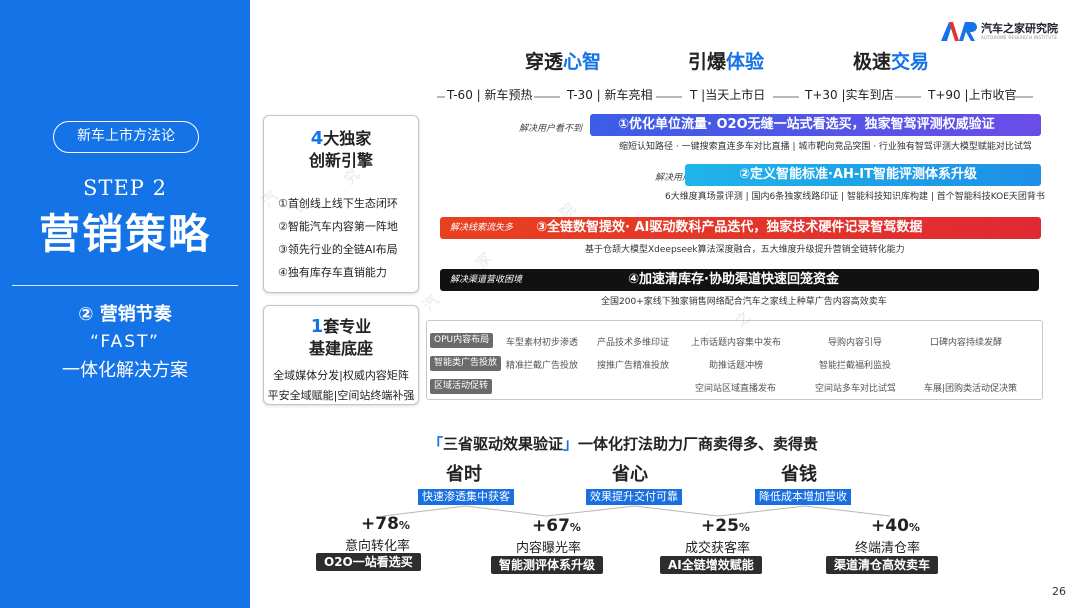 The image size is (1080, 608). What do you see at coordinates (556, 526) in the screenshot?
I see `metric-value: +67%` at bounding box center [556, 526].